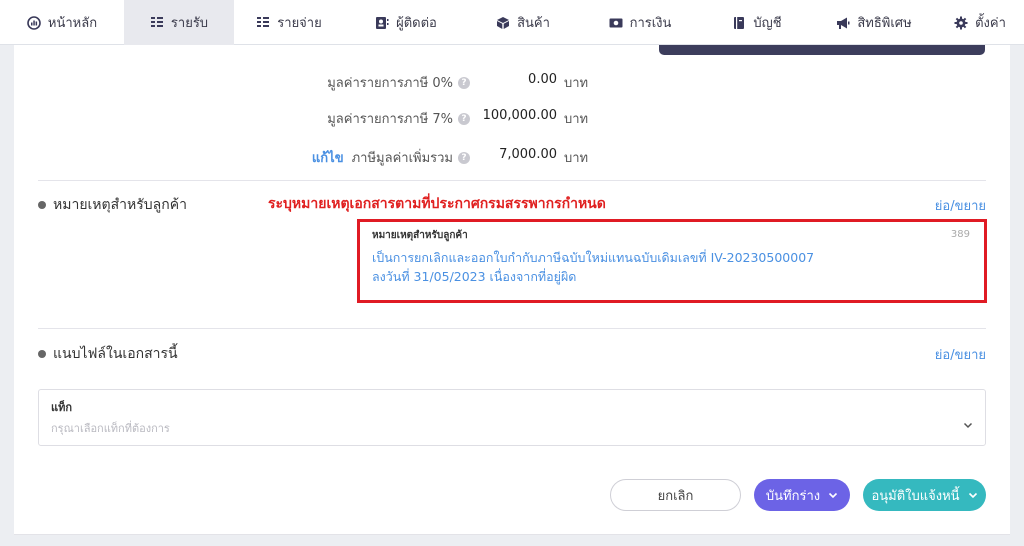 The width and height of the screenshot is (1024, 546). What do you see at coordinates (512, 417) in the screenshot?
I see `tag-select: แท็ก กรุณาเลือกแท็กที่ต้องการ` at bounding box center [512, 417].